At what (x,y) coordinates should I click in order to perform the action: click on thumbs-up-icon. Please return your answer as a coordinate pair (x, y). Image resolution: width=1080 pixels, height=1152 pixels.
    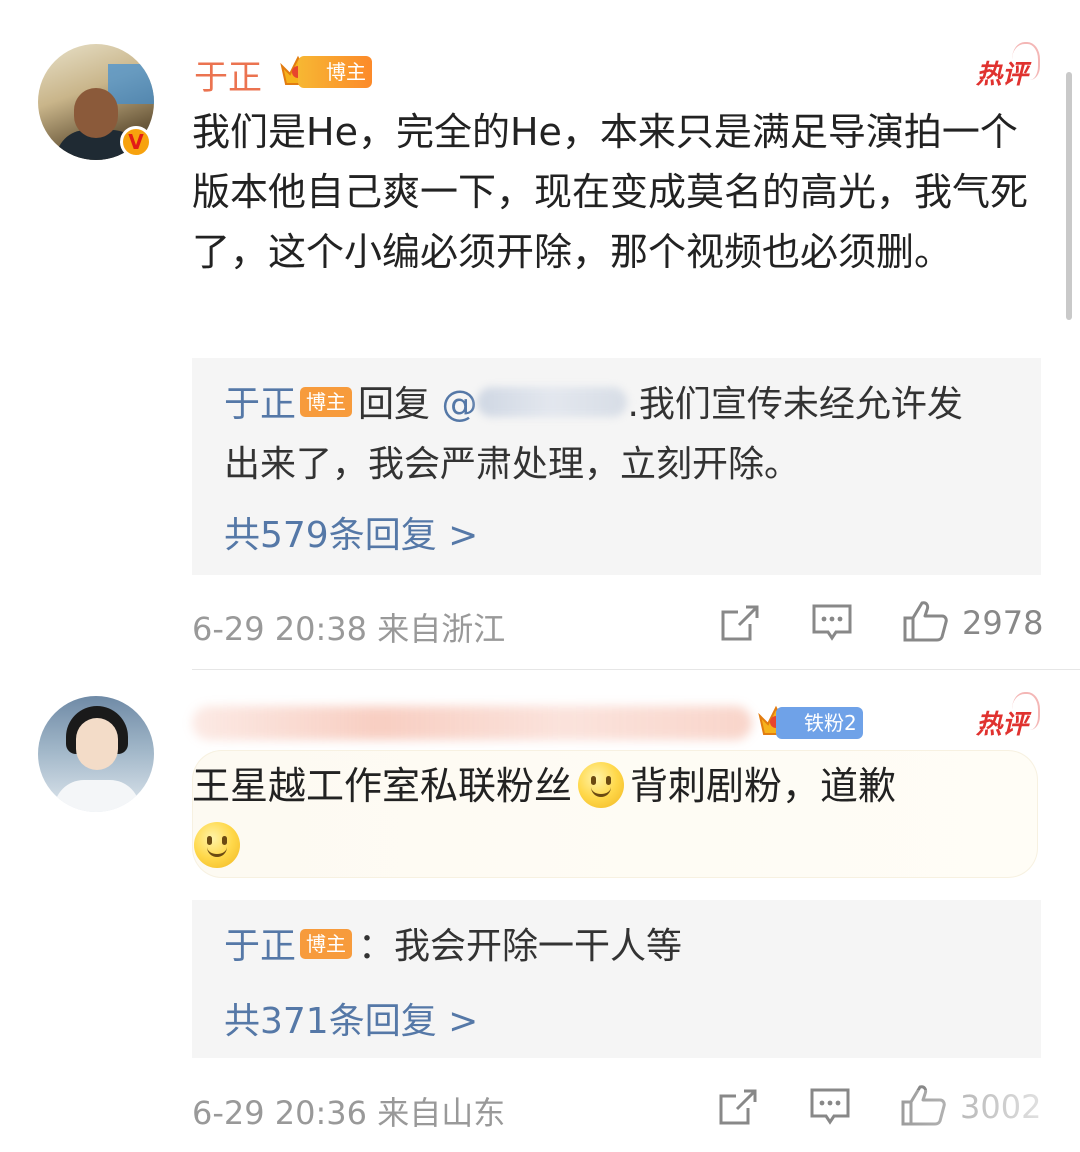
    Looking at the image, I should click on (925, 621).